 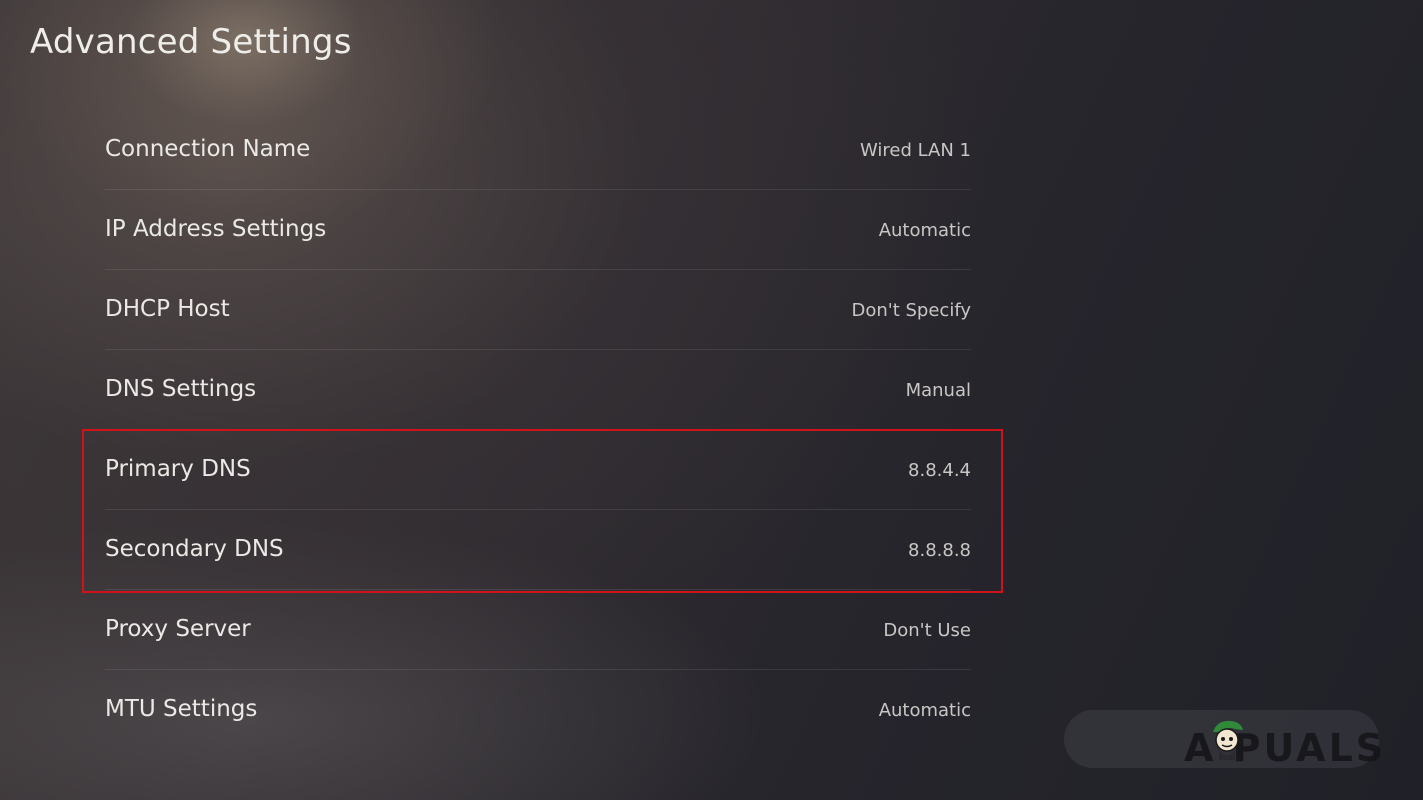 What do you see at coordinates (181, 389) in the screenshot?
I see `setting-label: DNS Settings` at bounding box center [181, 389].